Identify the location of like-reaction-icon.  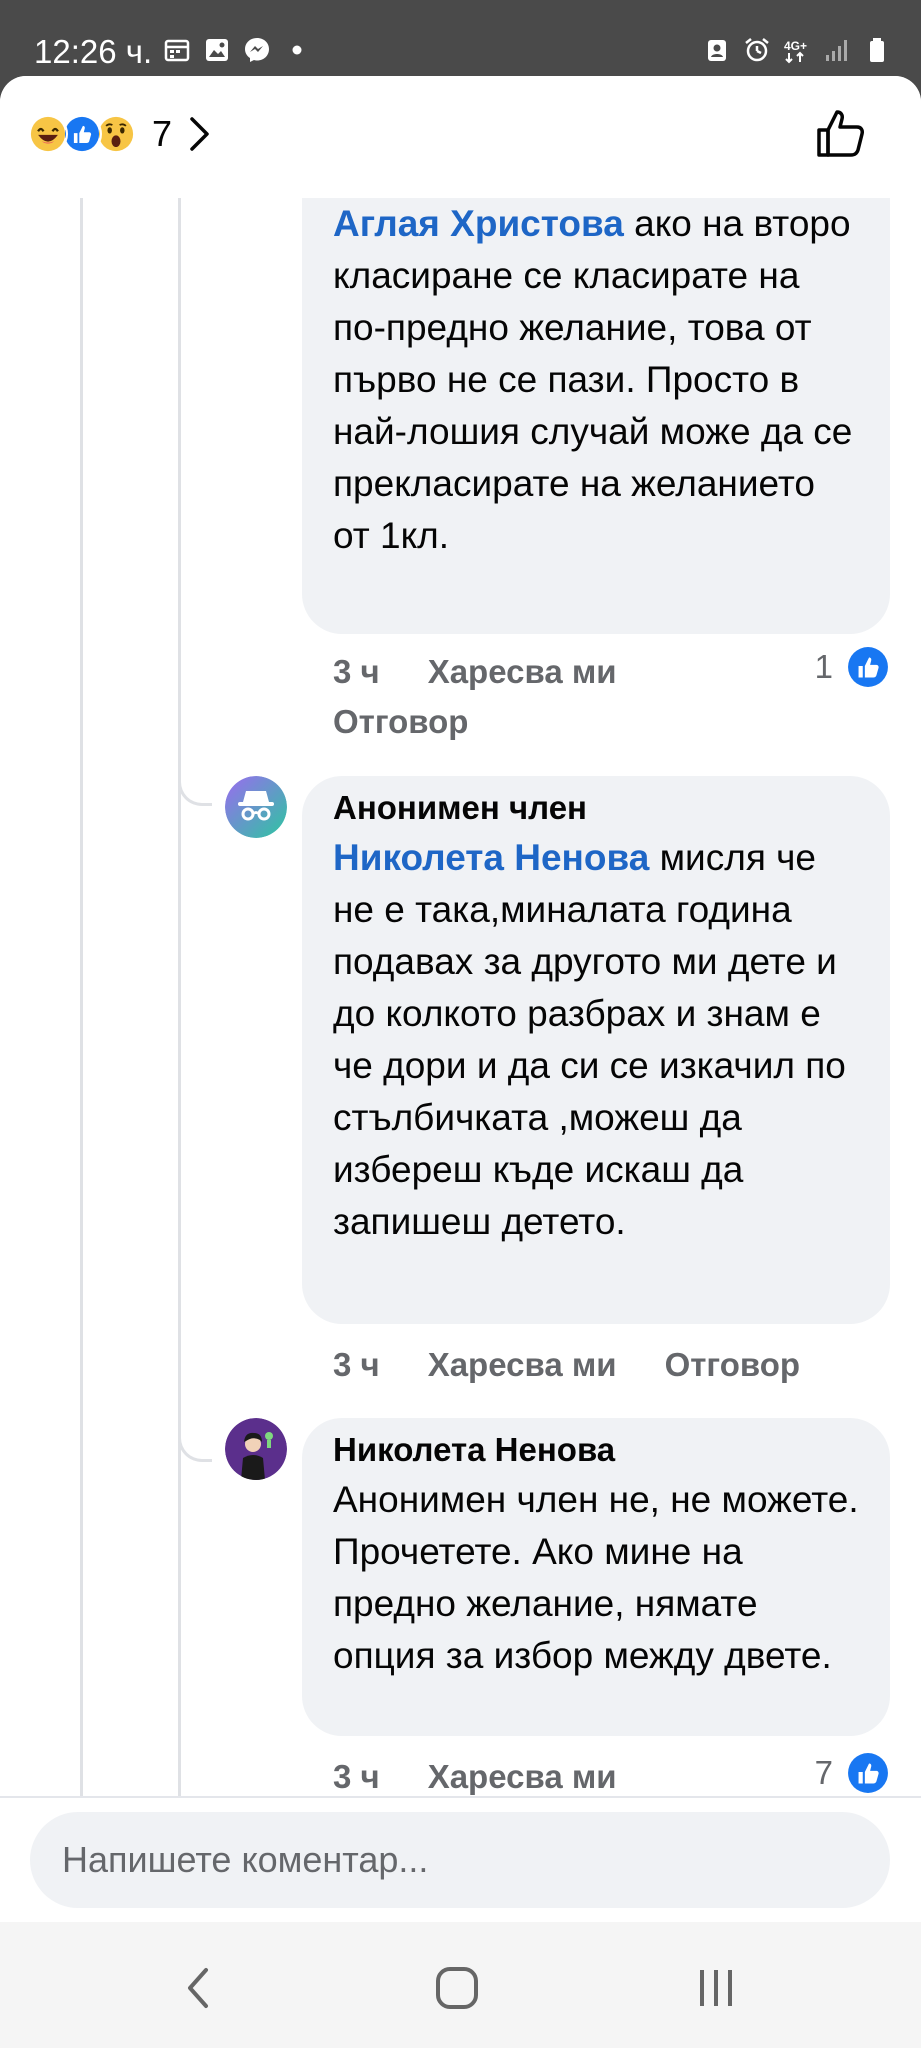
(82, 134).